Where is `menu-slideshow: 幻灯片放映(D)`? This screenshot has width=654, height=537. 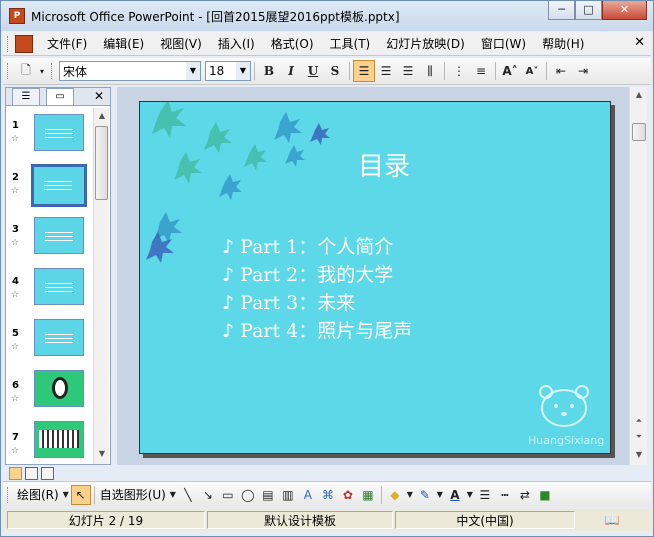
menu-slideshow: 幻灯片放映(D) is located at coordinates (425, 43).